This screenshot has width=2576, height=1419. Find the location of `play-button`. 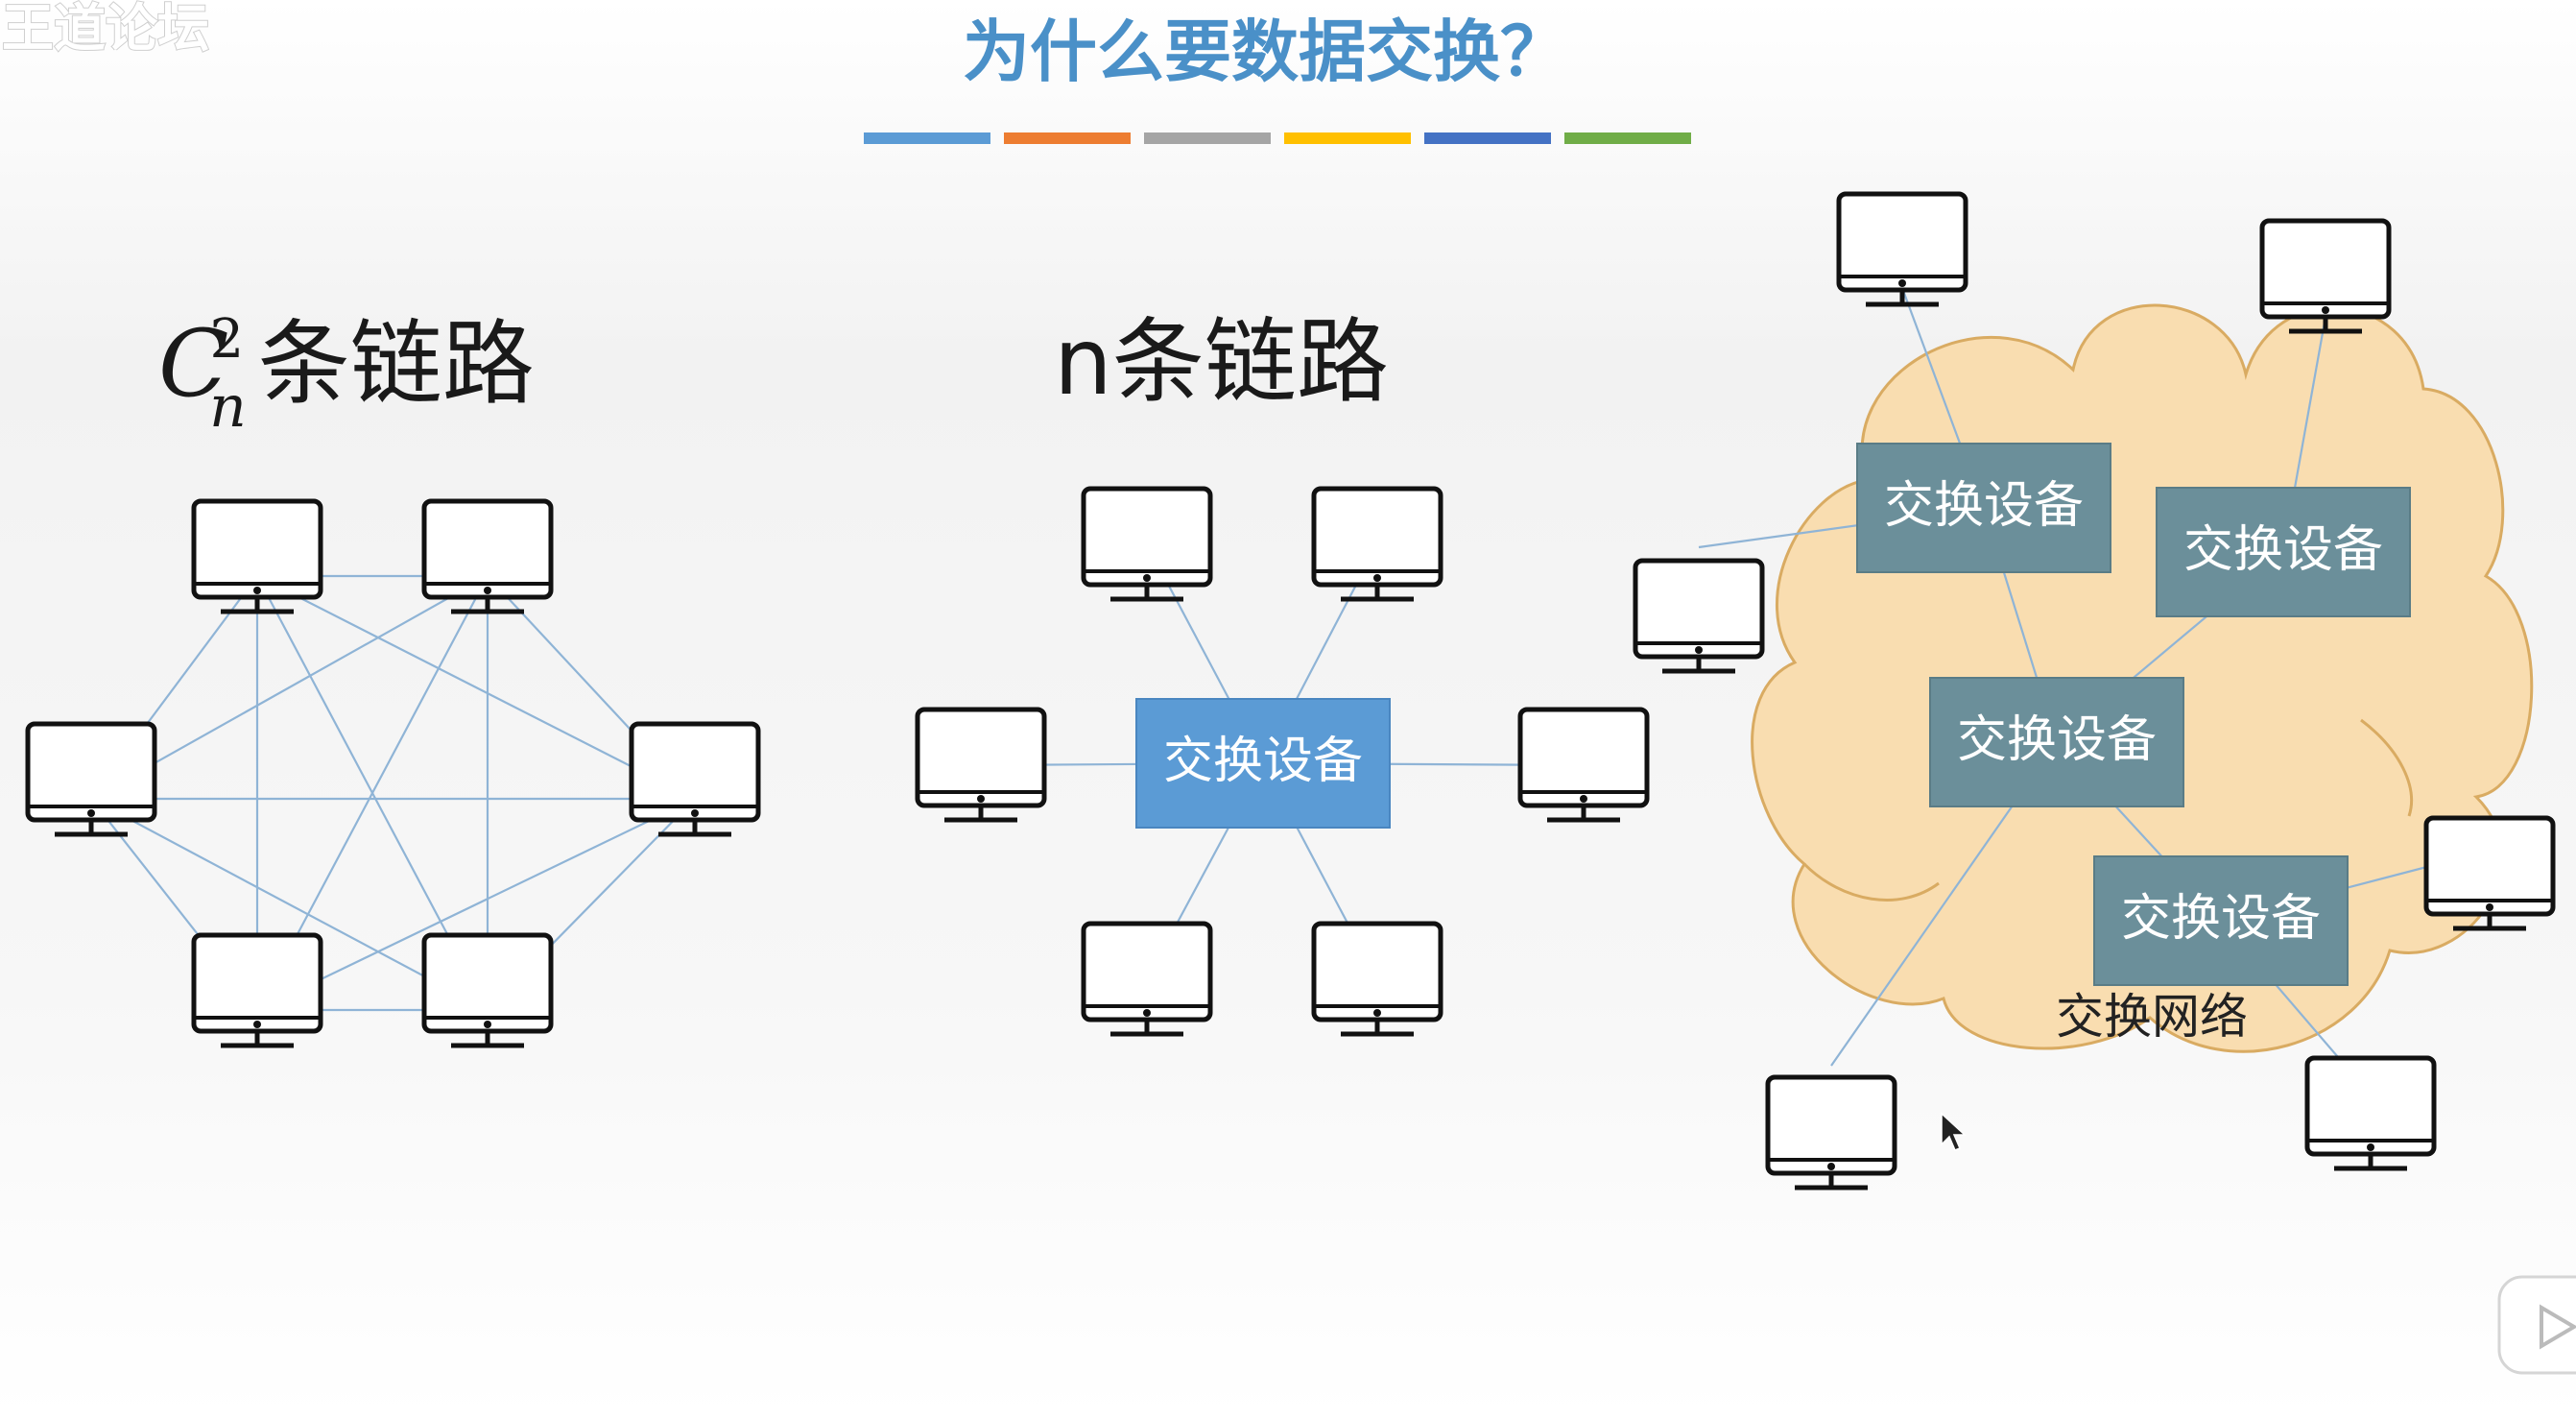

play-button is located at coordinates (2536, 1325).